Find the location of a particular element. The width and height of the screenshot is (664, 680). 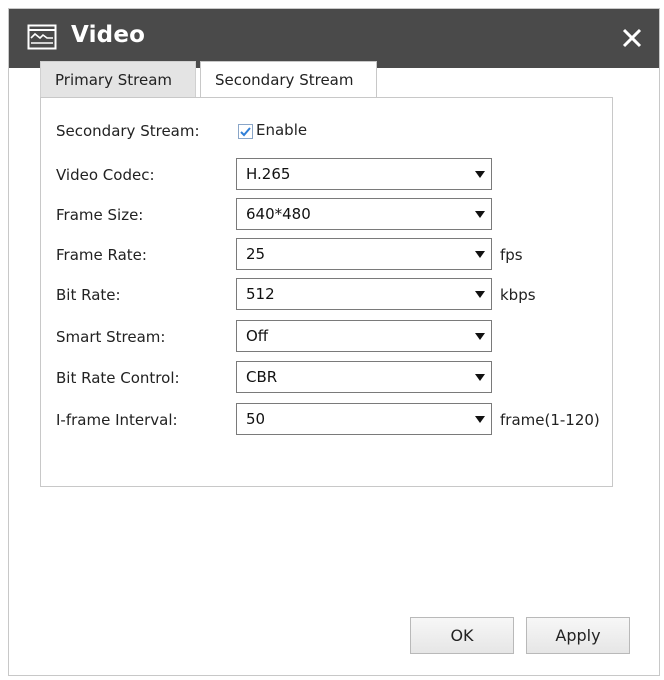

dialog-titlebar: Video is located at coordinates (334, 38).